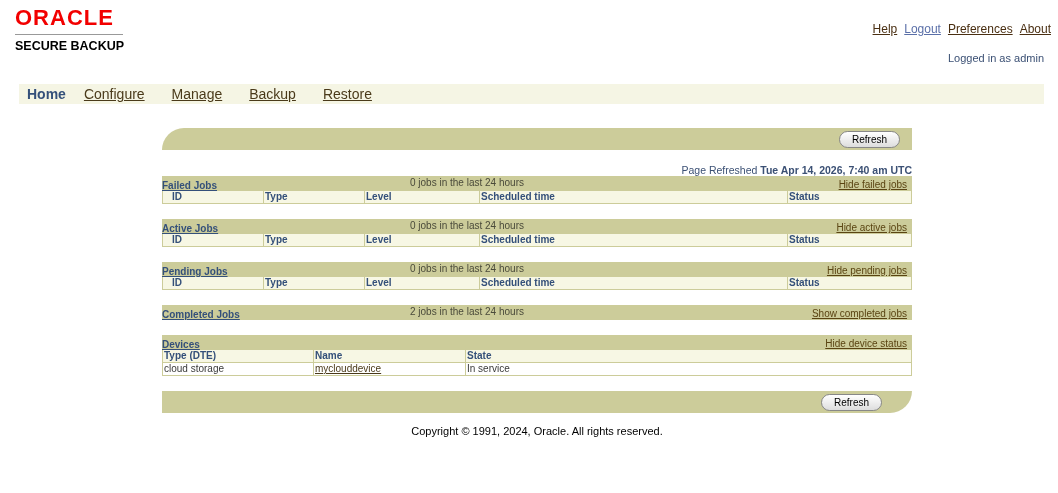  What do you see at coordinates (114, 94) in the screenshot?
I see `nav-tab: Configure` at bounding box center [114, 94].